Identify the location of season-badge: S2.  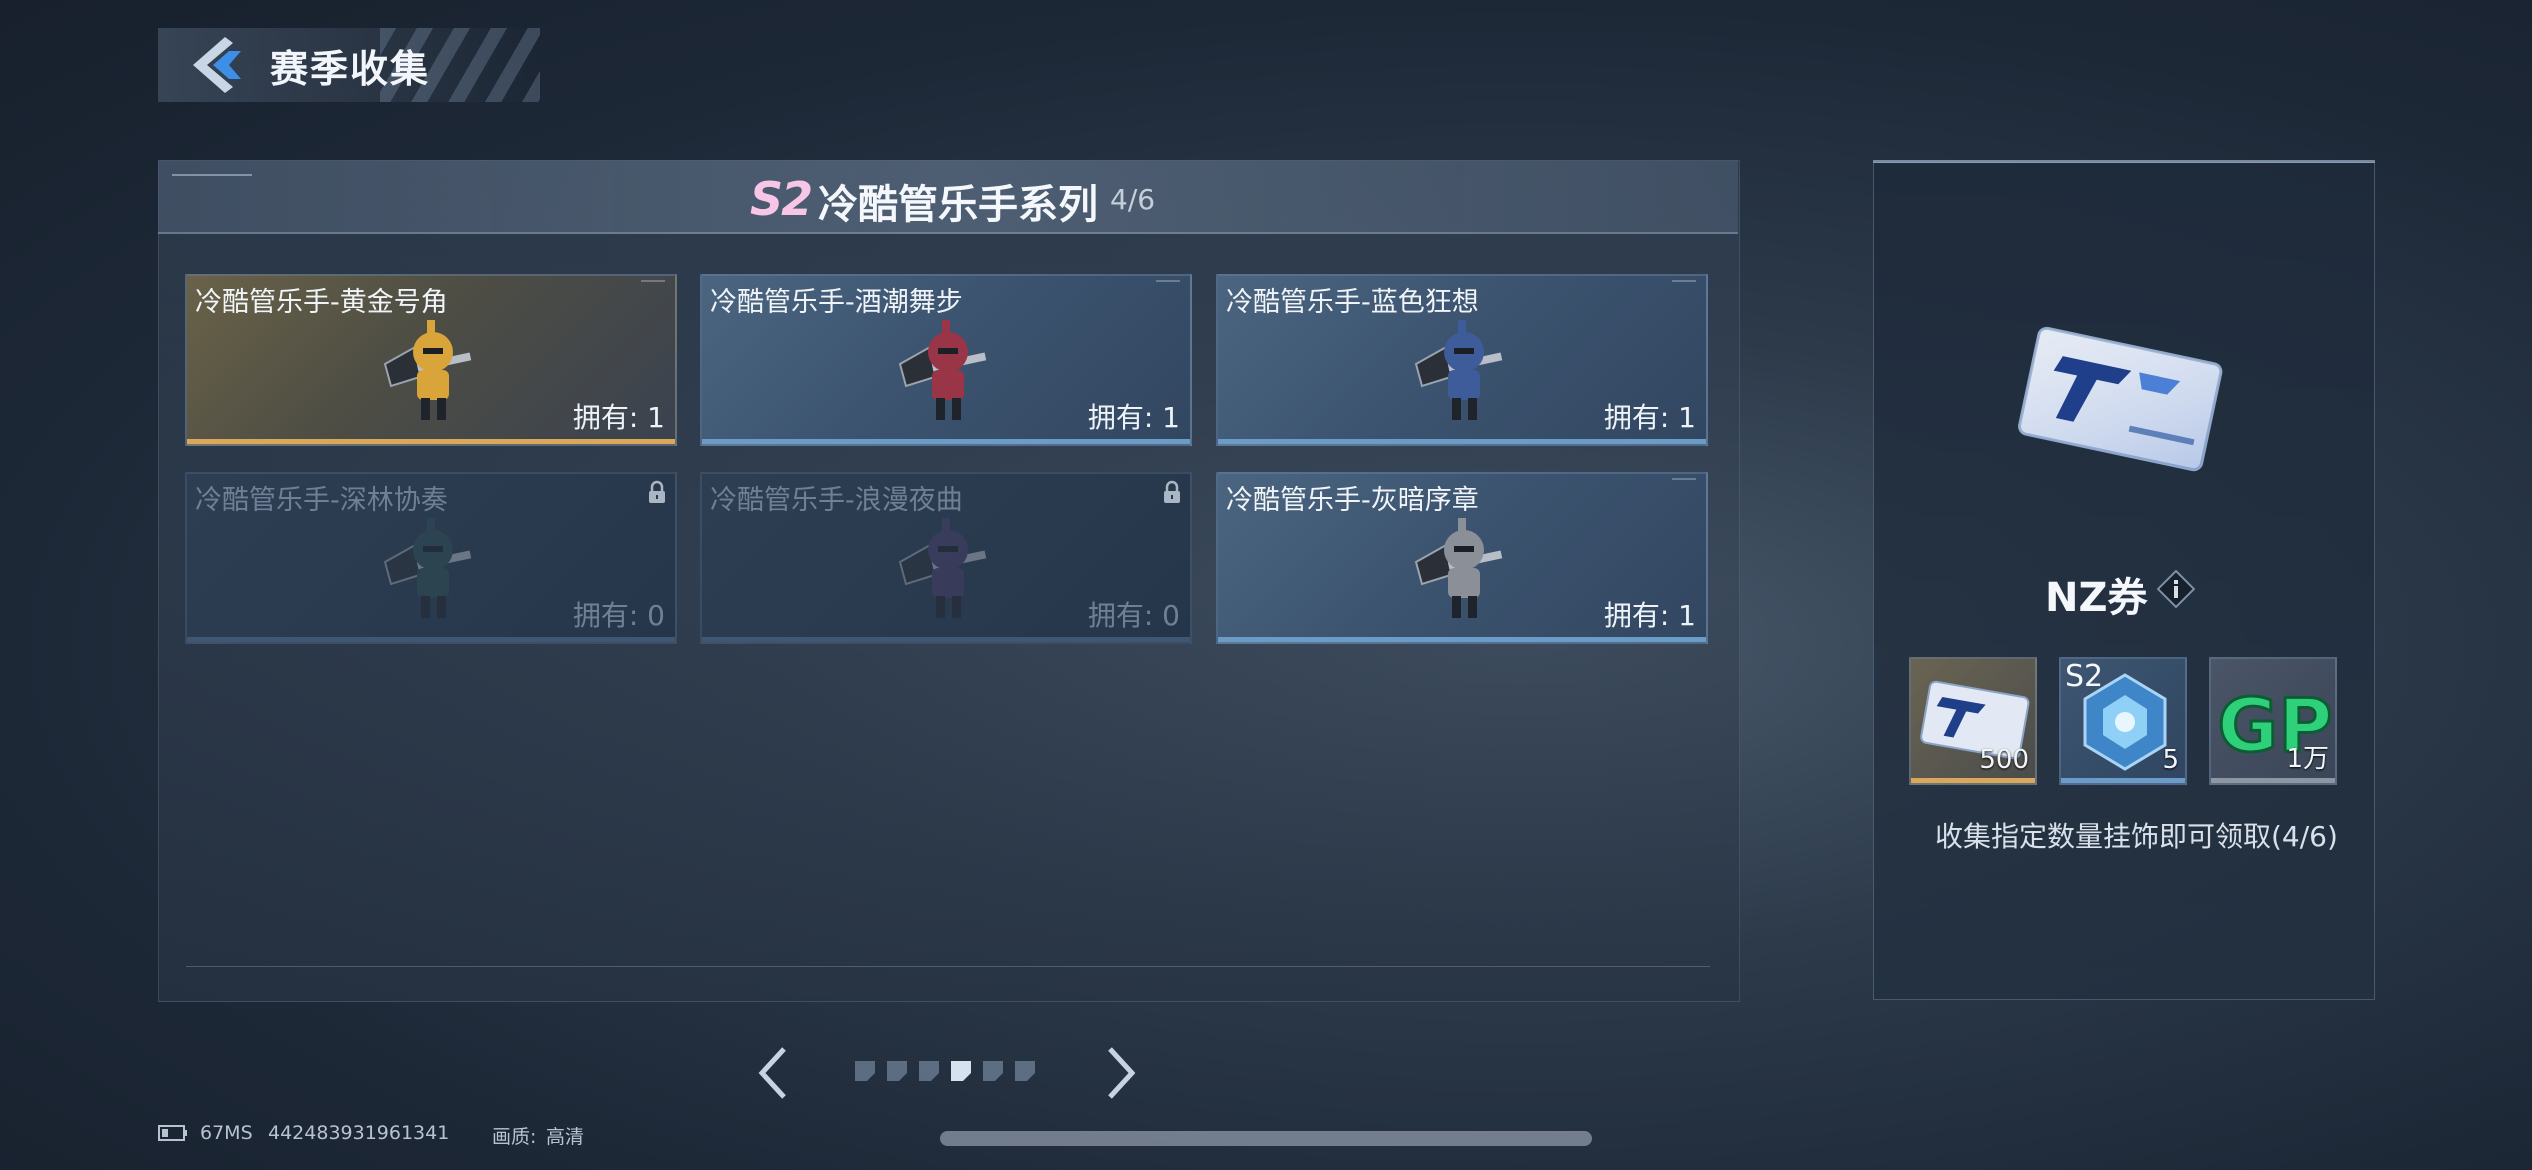
(781, 199).